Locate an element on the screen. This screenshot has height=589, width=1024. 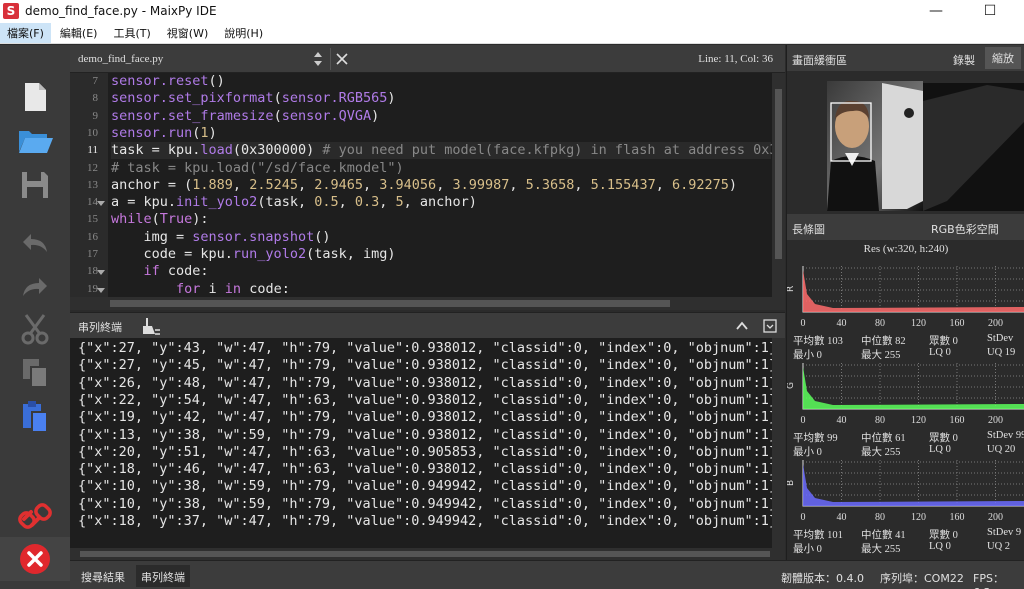
new-file-button is located at coordinates (35, 97).